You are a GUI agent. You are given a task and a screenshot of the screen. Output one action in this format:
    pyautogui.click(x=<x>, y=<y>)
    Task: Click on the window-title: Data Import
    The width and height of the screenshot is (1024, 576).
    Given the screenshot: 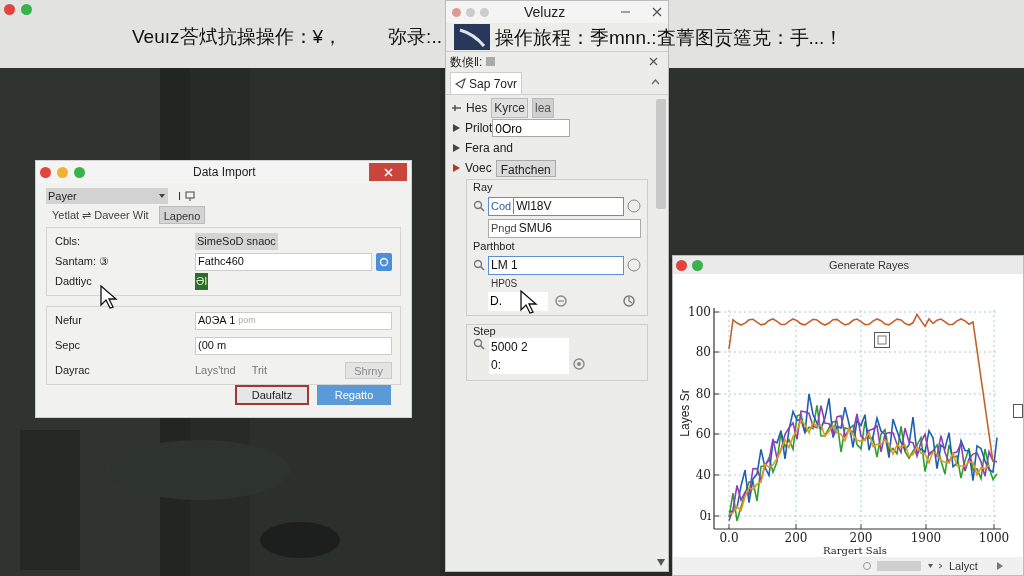 What is the action you would take?
    pyautogui.click(x=224, y=172)
    